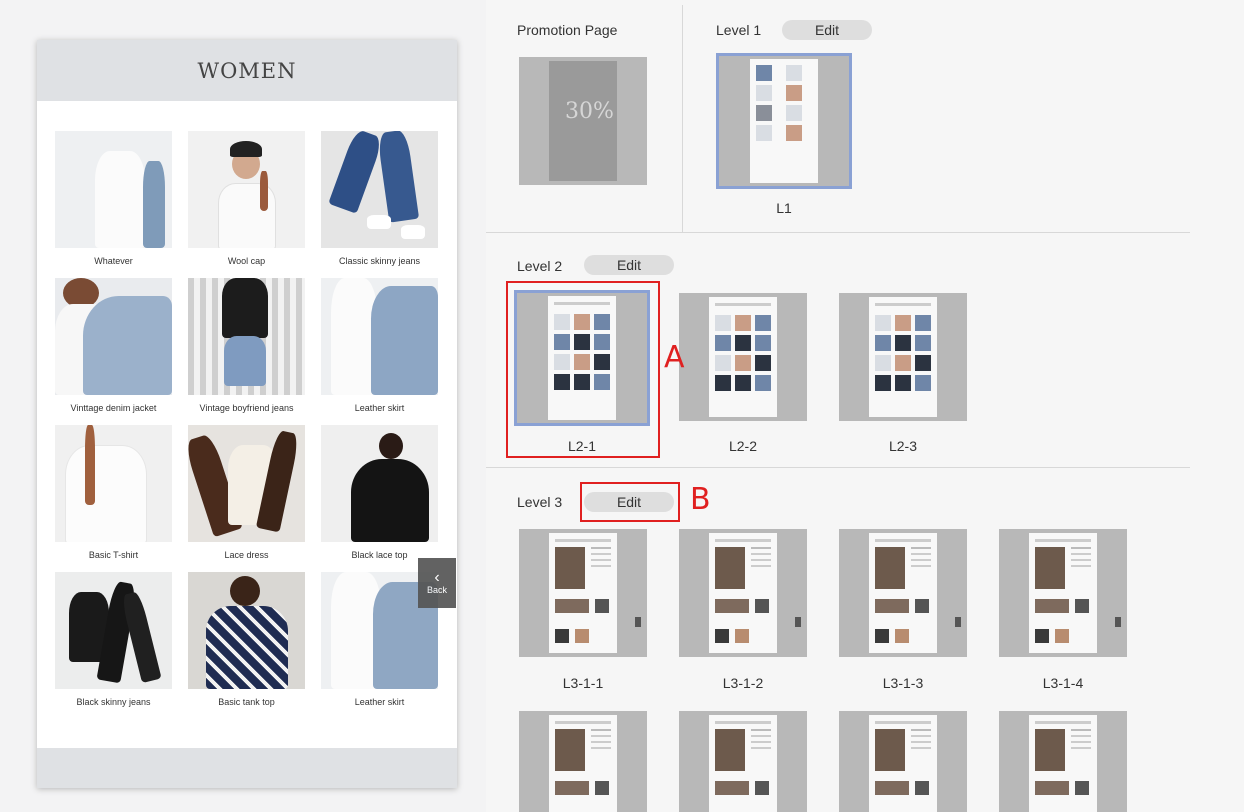 The image size is (1244, 812). What do you see at coordinates (436, 590) in the screenshot?
I see `back-label: Back` at bounding box center [436, 590].